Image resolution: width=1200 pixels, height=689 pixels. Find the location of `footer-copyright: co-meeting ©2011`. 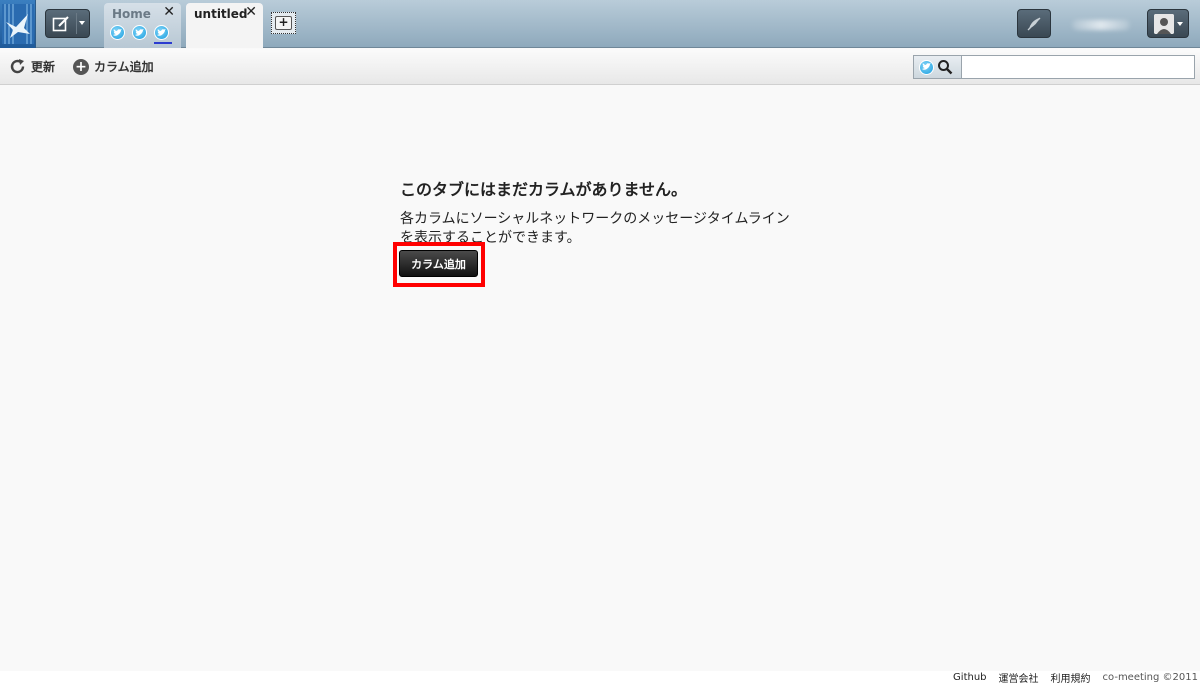

footer-copyright: co-meeting ©2011 is located at coordinates (1150, 677).